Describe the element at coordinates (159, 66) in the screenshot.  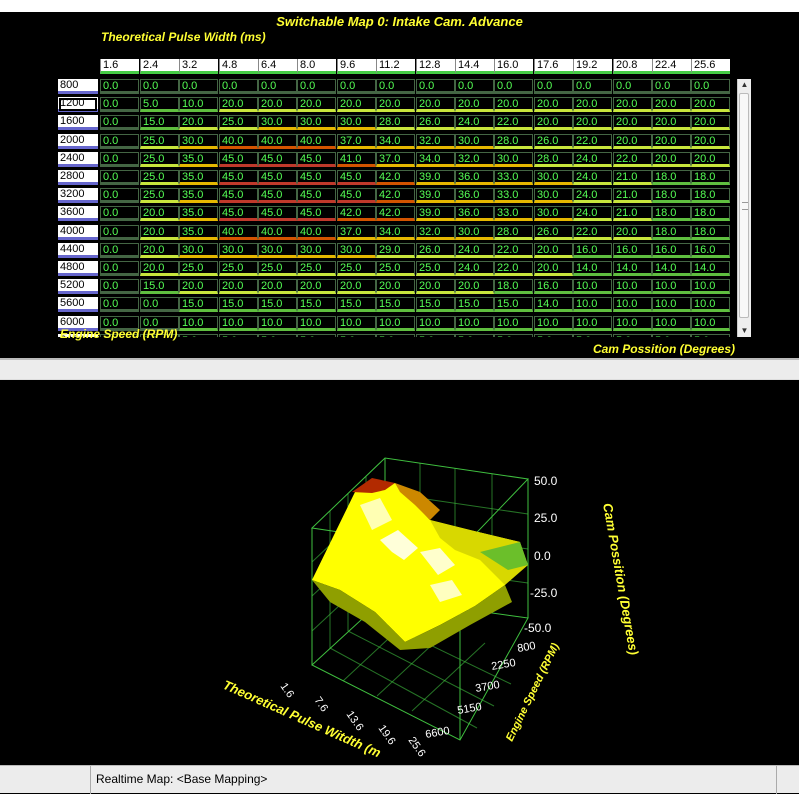
I see `column-header: 2.4` at that location.